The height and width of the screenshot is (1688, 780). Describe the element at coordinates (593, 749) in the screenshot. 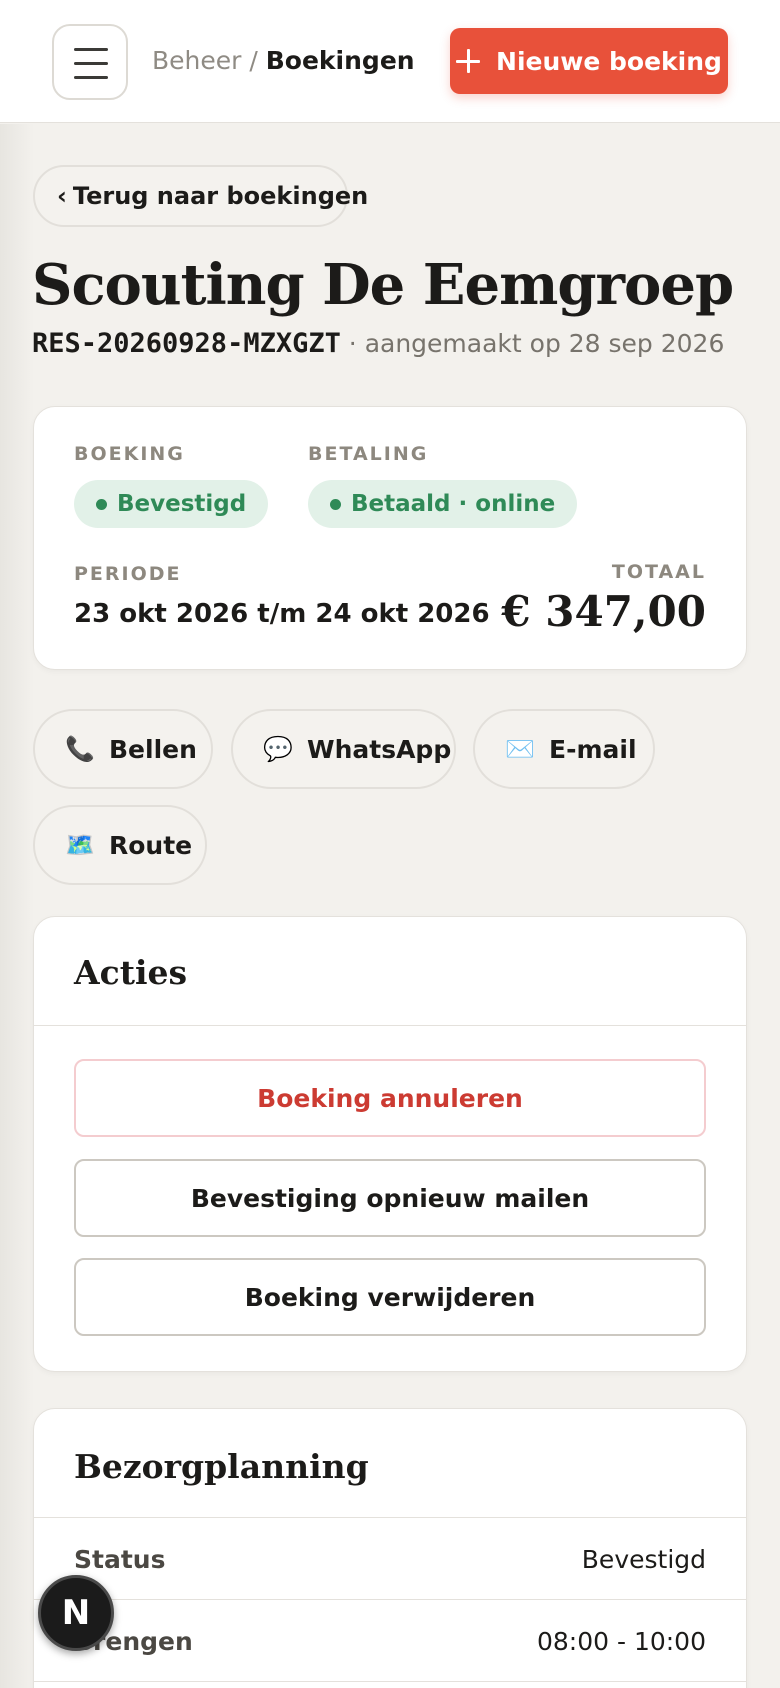

I see `email-label: E-mail` at that location.